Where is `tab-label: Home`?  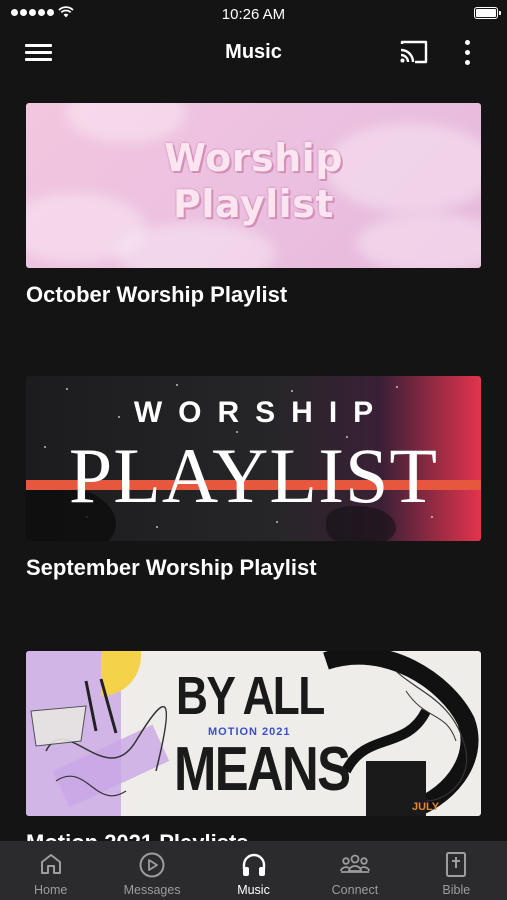
tab-label: Home is located at coordinates (51, 890).